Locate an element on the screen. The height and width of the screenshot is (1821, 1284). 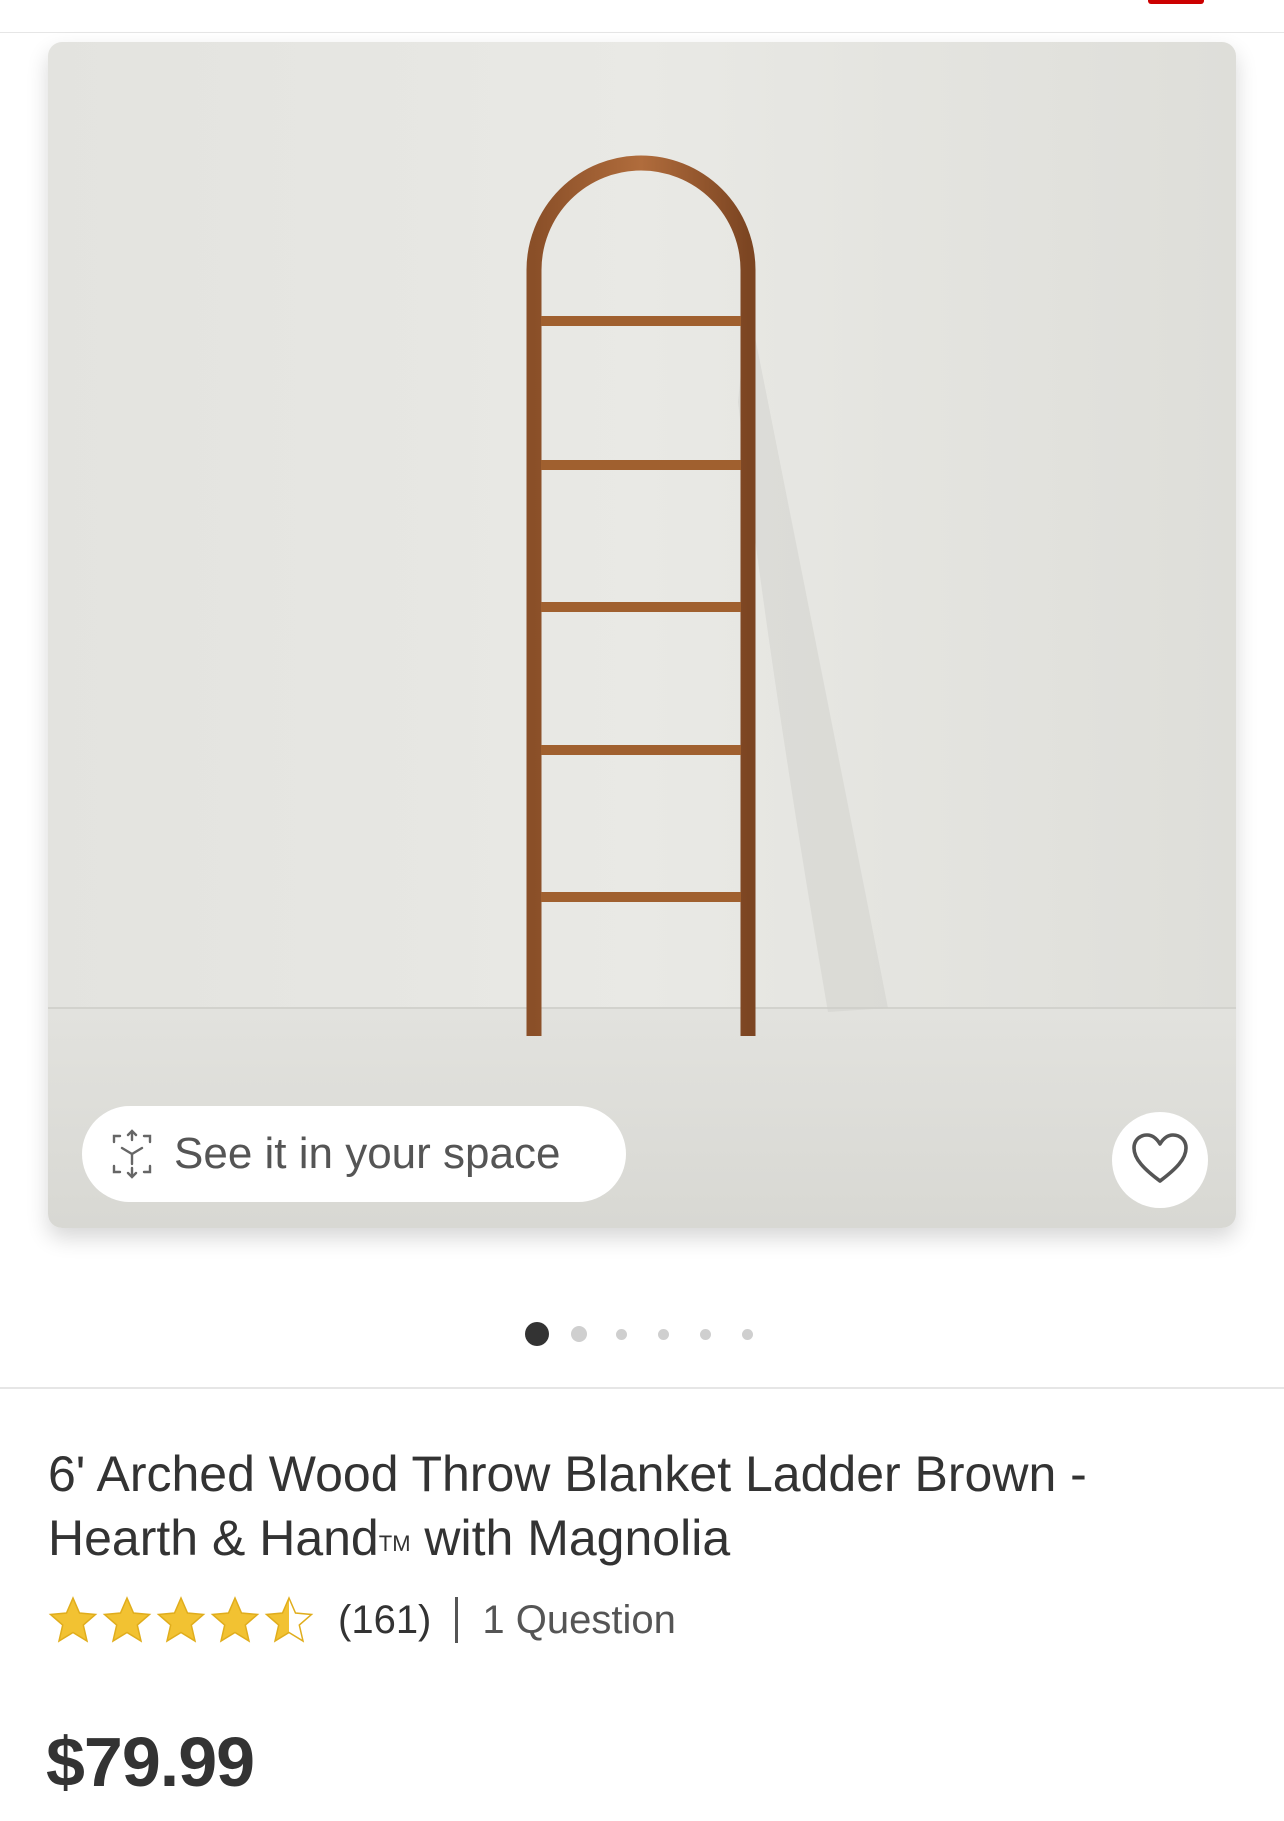
divider is located at coordinates (642, 1388).